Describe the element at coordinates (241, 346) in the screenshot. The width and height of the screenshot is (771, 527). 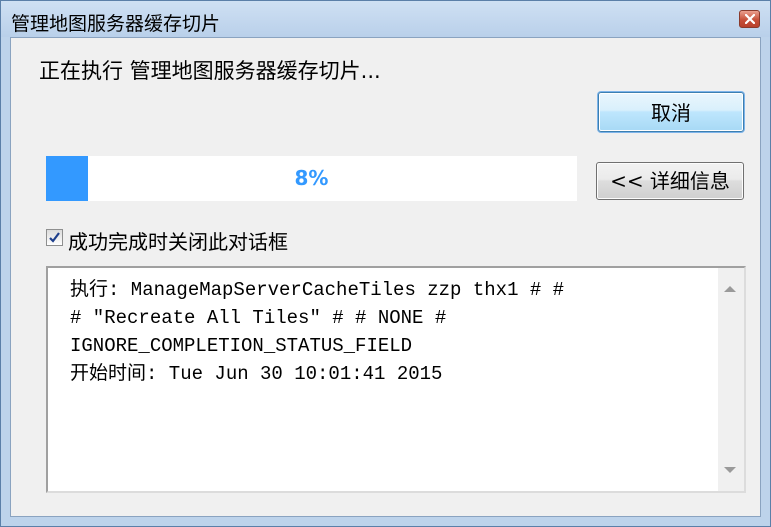
I see `log-line: IGNORE_COMPLETION_STATUS_FIELD` at that location.